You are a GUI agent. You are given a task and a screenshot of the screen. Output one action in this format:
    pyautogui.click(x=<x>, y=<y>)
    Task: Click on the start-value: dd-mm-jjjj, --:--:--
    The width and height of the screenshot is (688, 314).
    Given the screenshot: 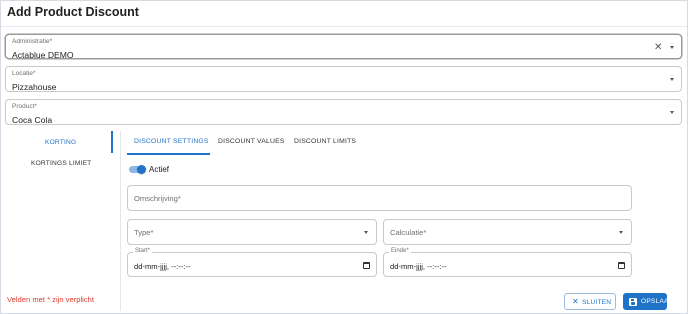 What is the action you would take?
    pyautogui.click(x=162, y=266)
    